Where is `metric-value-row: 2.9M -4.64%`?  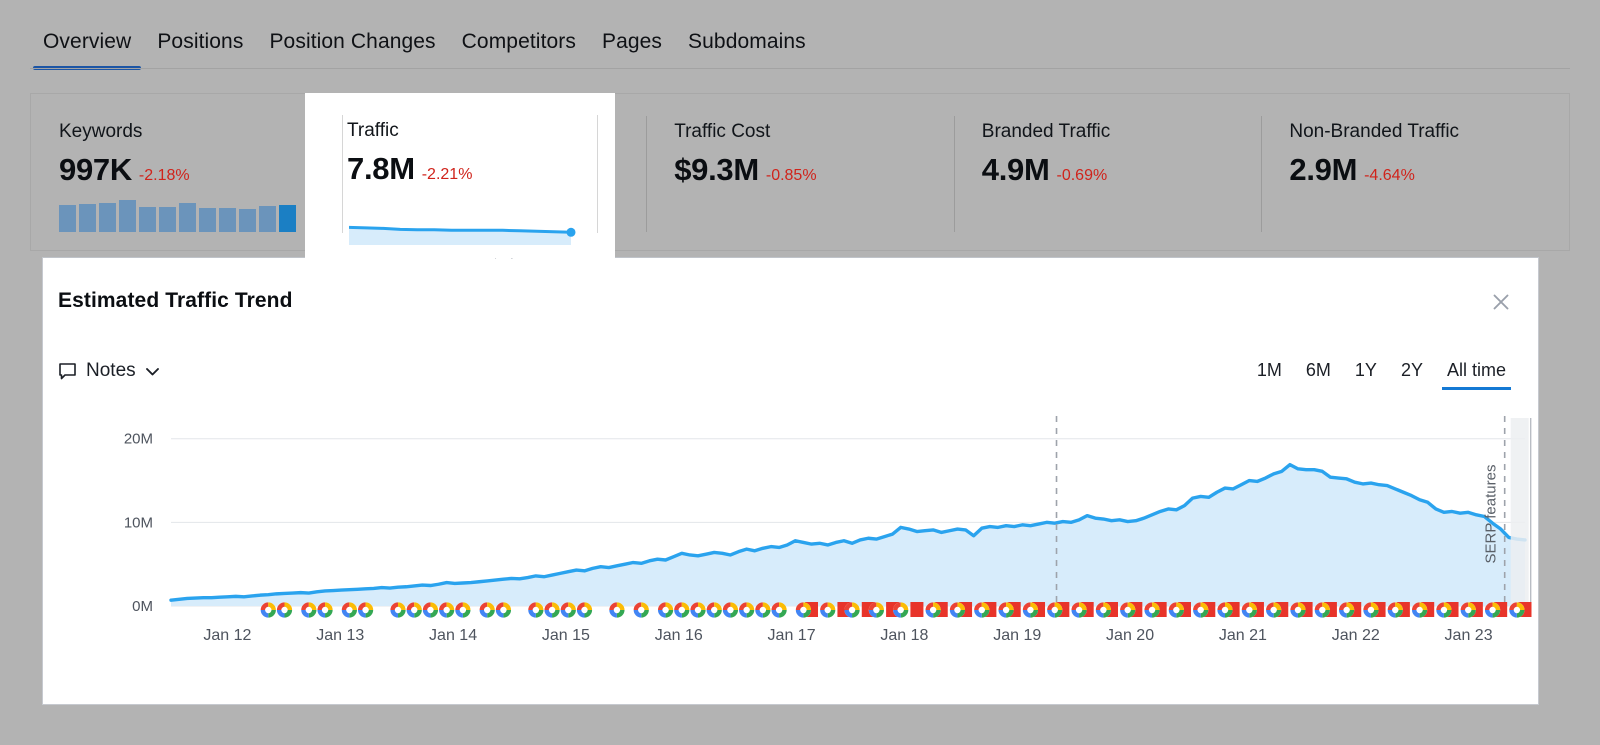
metric-value-row: 2.9M -4.64% is located at coordinates (1429, 170).